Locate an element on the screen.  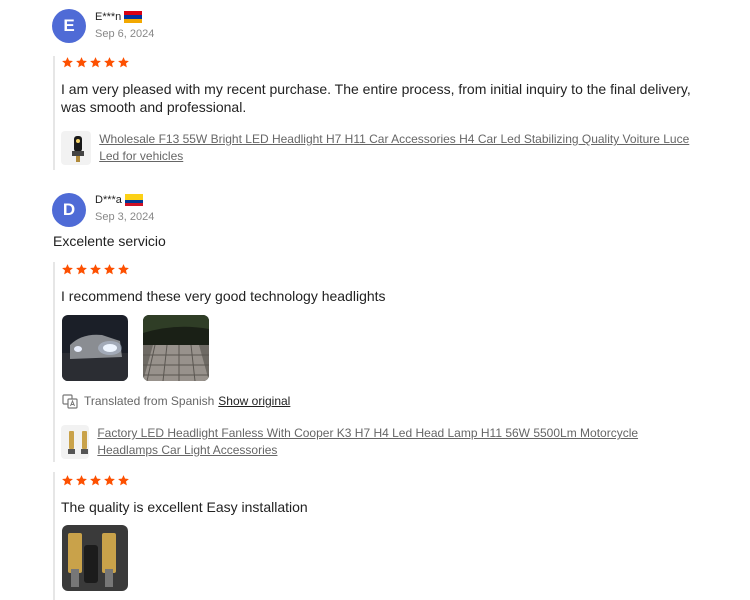
show-original-link: Show original is located at coordinates (254, 401).